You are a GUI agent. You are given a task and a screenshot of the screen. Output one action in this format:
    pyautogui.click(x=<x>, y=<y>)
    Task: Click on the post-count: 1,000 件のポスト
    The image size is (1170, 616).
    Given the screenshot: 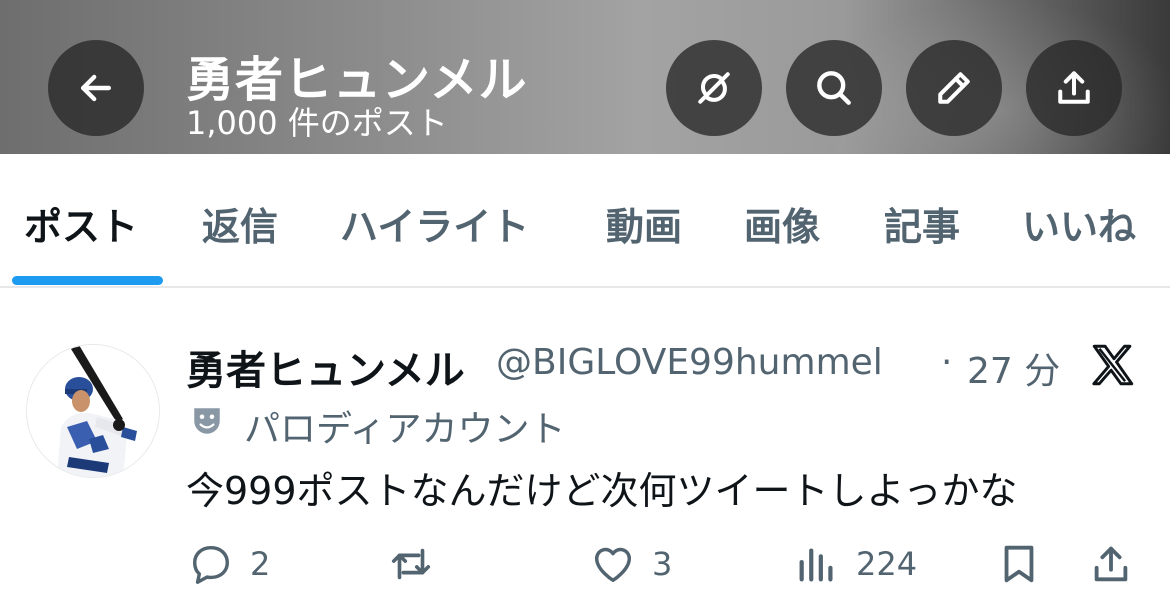 What is the action you would take?
    pyautogui.click(x=317, y=123)
    